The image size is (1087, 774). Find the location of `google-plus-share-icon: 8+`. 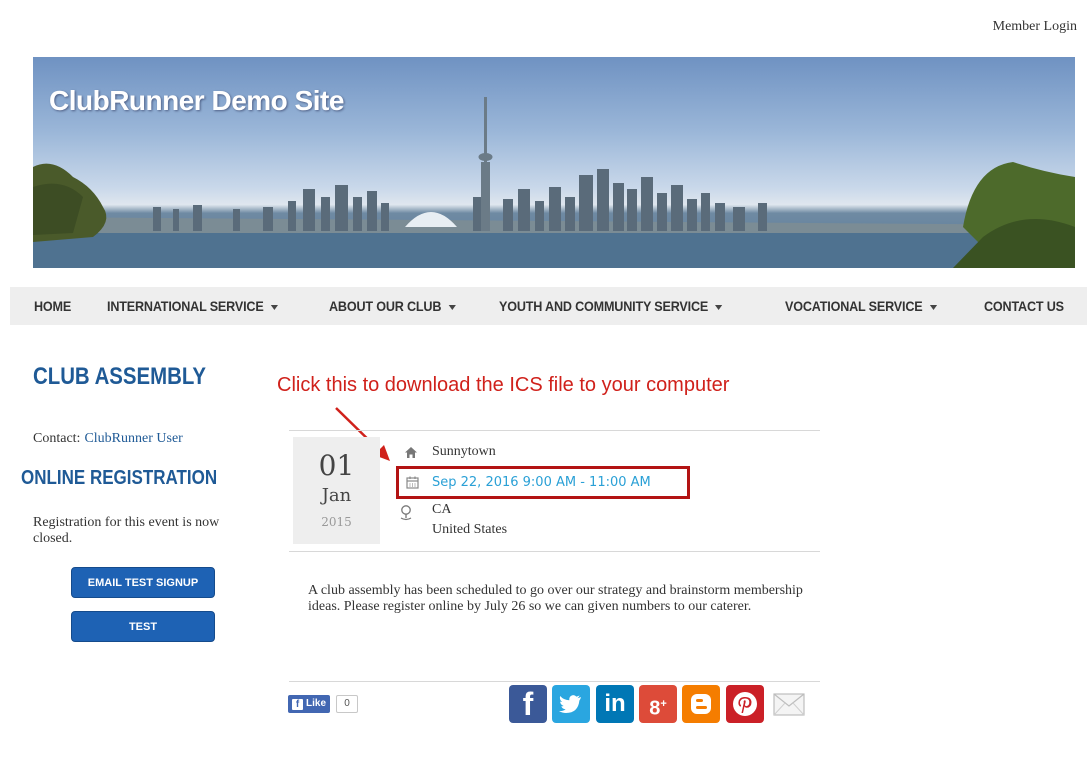

google-plus-share-icon: 8+ is located at coordinates (658, 704).